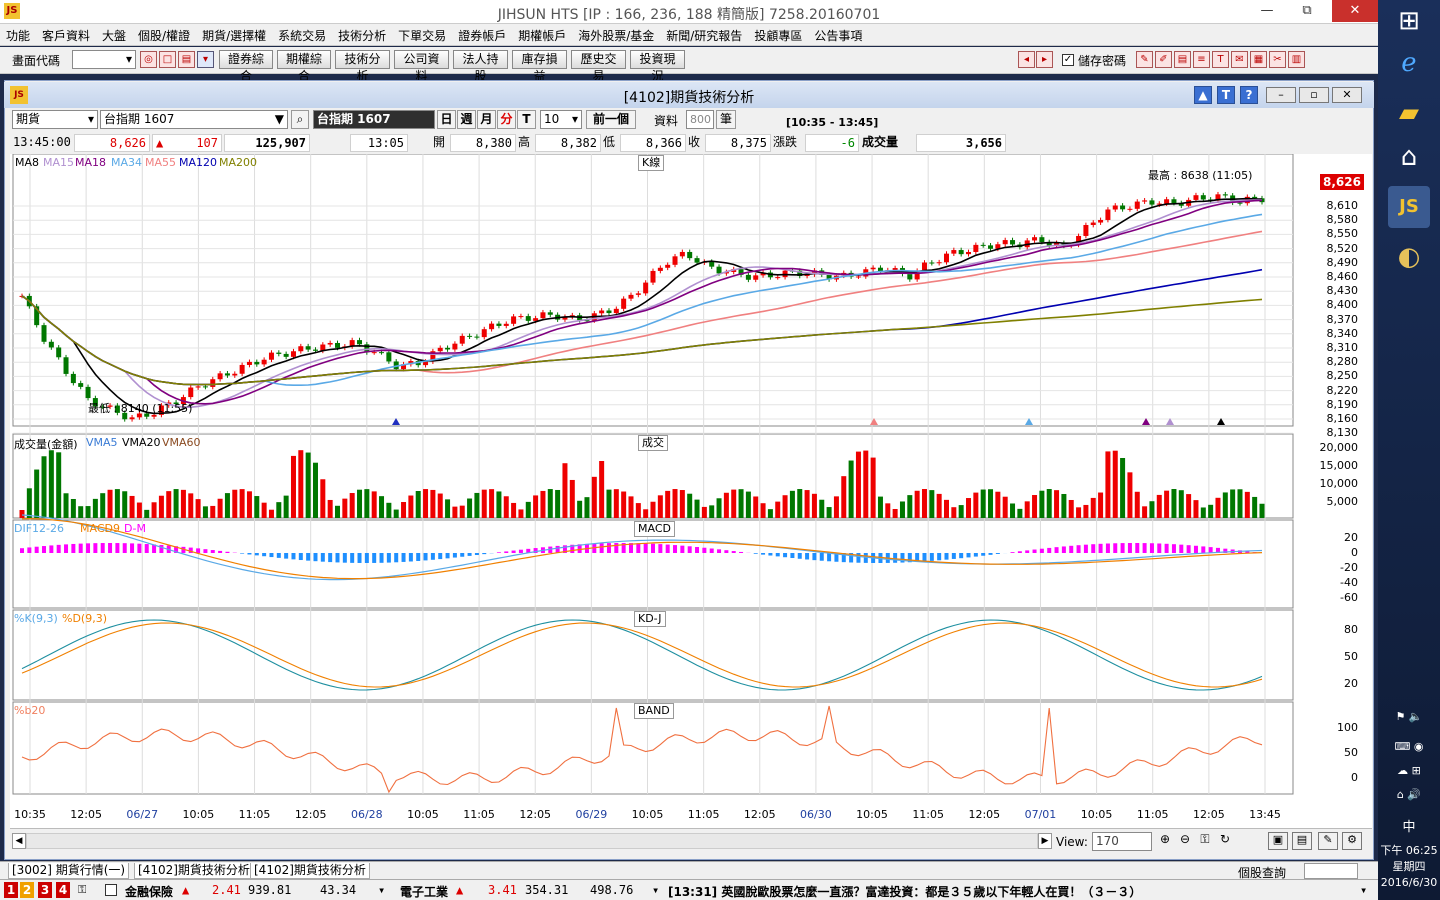  Describe the element at coordinates (66, 35) in the screenshot. I see `menu-item-1: 客戶資料` at that location.